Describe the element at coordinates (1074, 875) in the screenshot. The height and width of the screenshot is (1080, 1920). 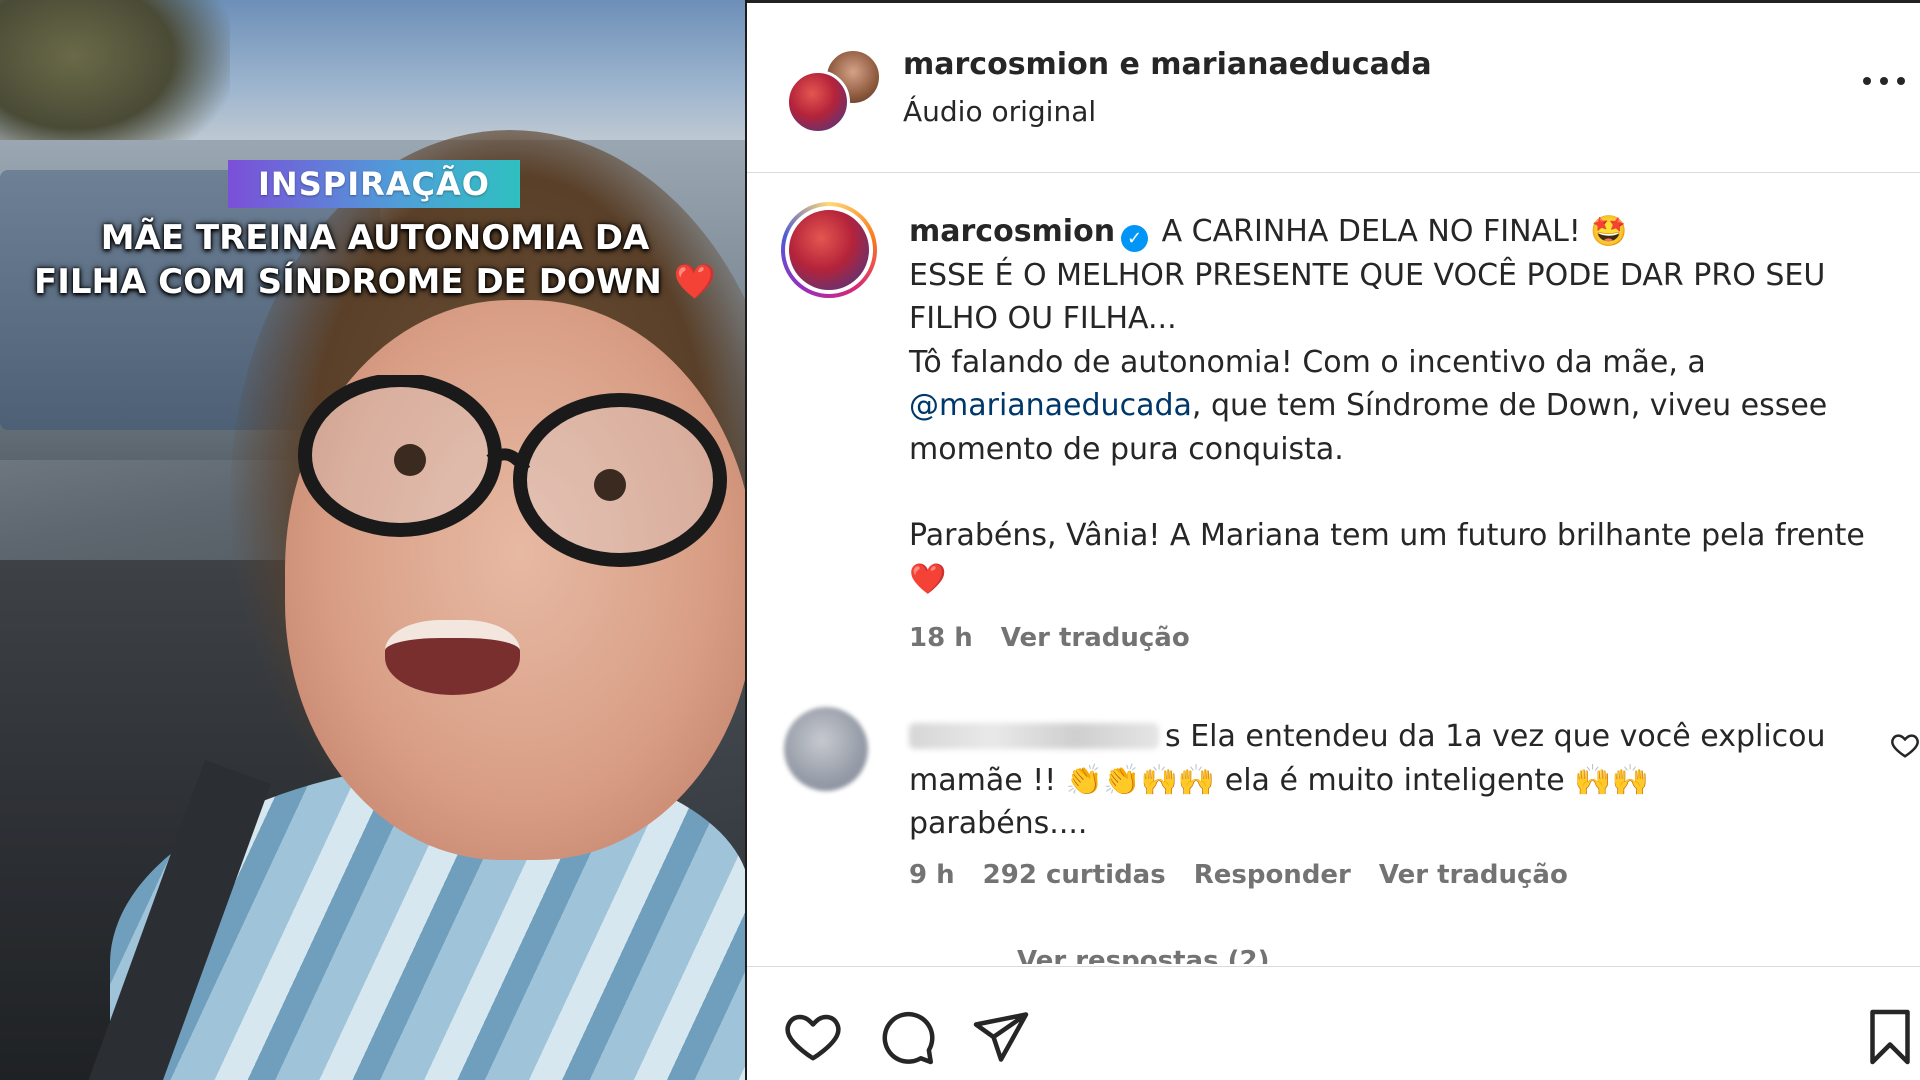
I see `comment-likes: 292 curtidas` at that location.